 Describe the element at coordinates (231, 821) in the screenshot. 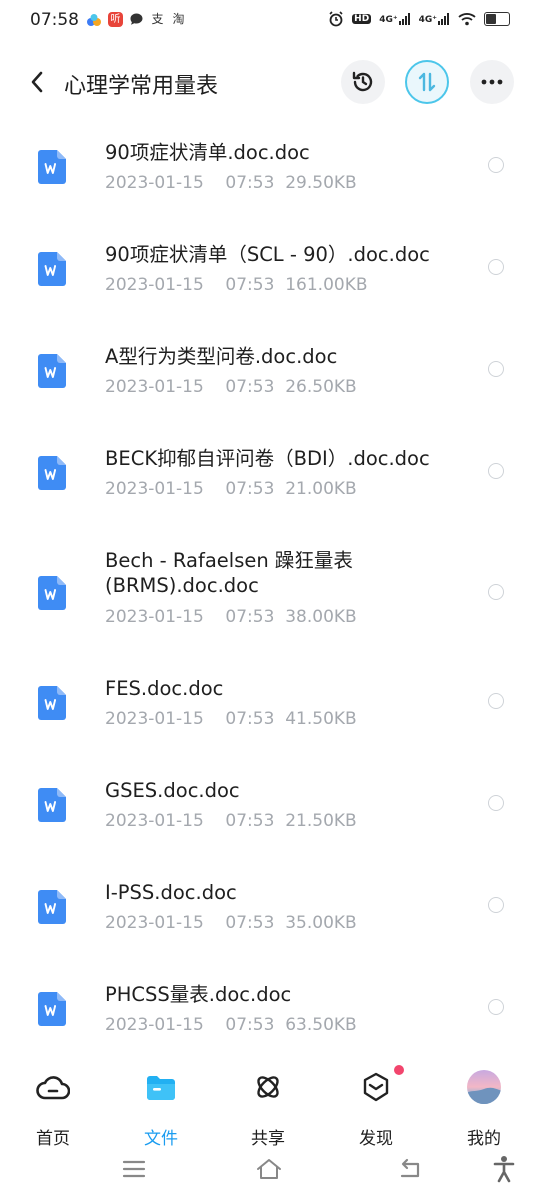

I see `file-meta: 2023-01-15 07:53 21.50KB` at that location.